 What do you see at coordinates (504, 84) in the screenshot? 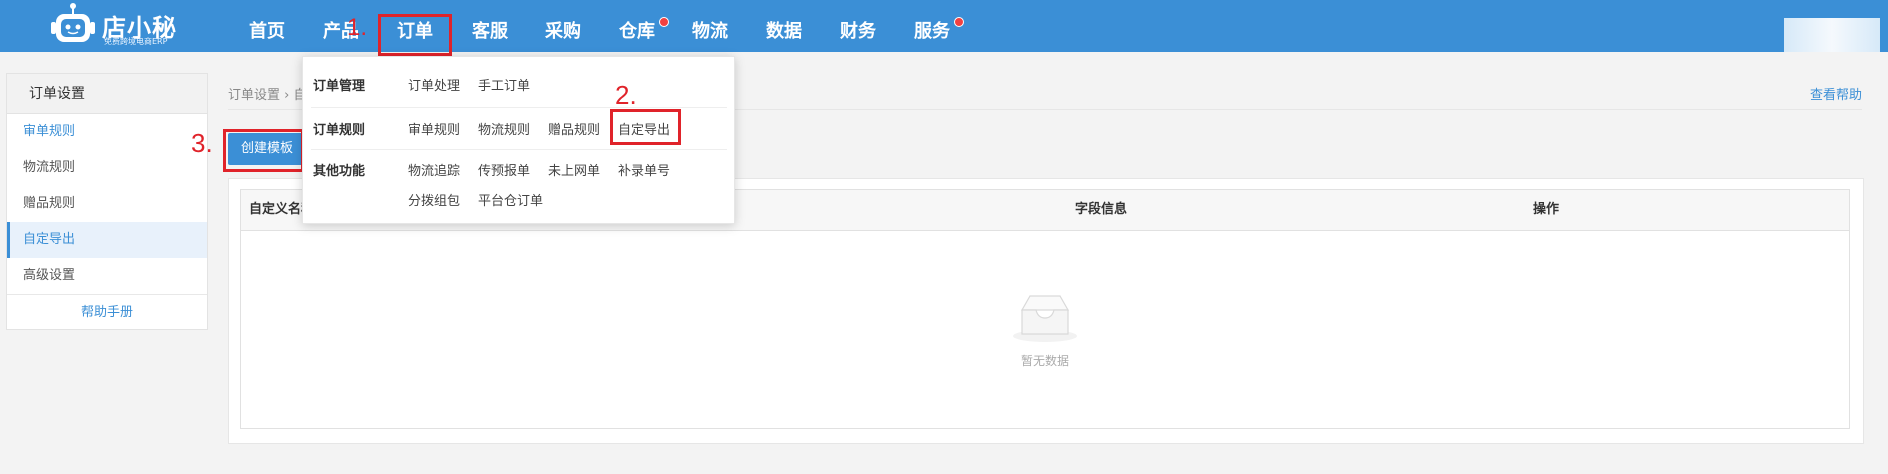
I see `menu-item-manual-orders: 手工订单` at bounding box center [504, 84].